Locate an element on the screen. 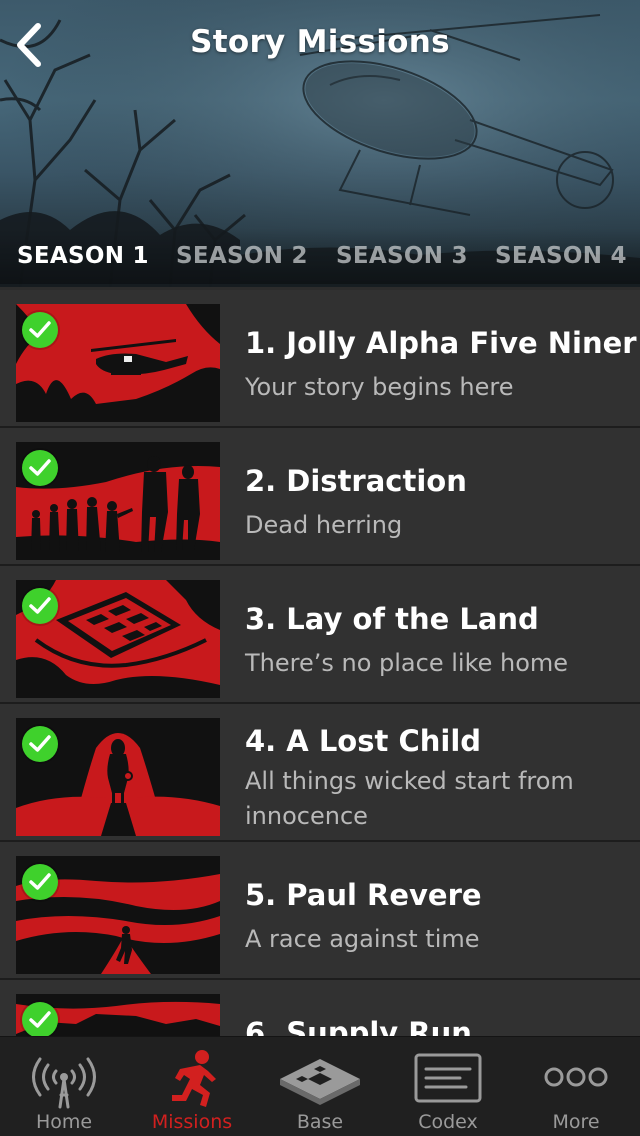 Image resolution: width=640 pixels, height=1136 pixels. mission-title: 3. Lay of the Land is located at coordinates (392, 619).